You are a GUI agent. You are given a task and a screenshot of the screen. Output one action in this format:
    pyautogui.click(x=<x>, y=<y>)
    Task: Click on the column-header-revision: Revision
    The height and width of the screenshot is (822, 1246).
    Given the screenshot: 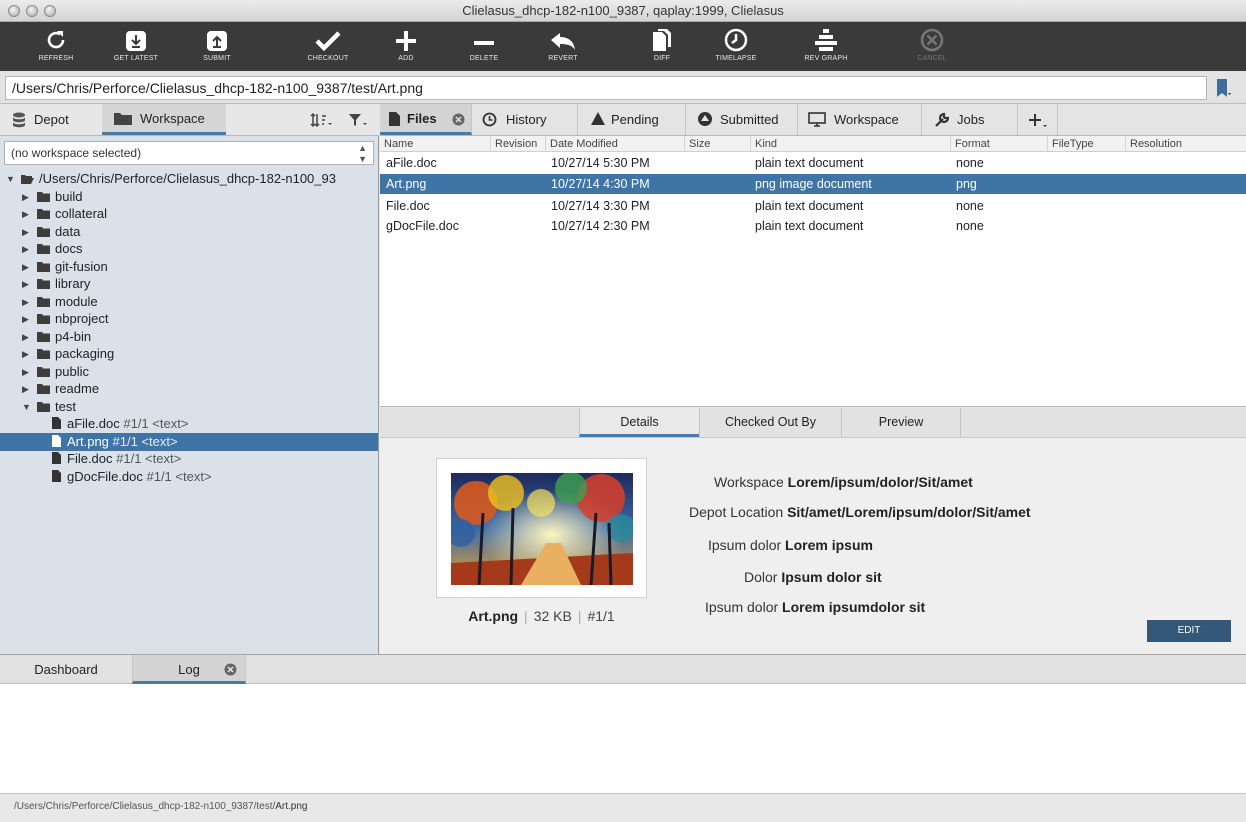 What is the action you would take?
    pyautogui.click(x=513, y=144)
    